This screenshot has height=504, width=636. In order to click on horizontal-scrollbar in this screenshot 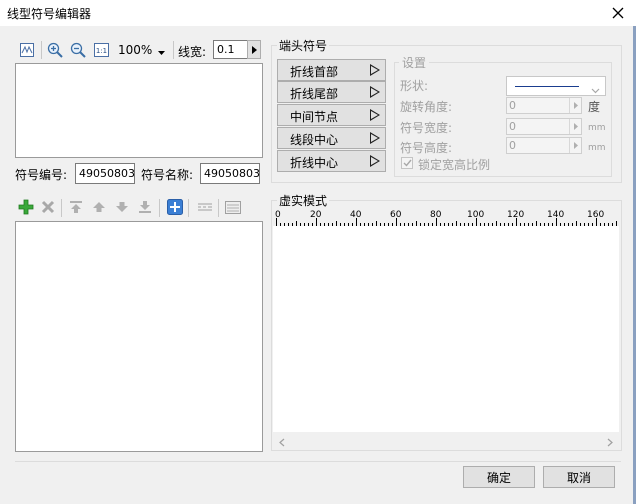, I will do `click(446, 440)`.